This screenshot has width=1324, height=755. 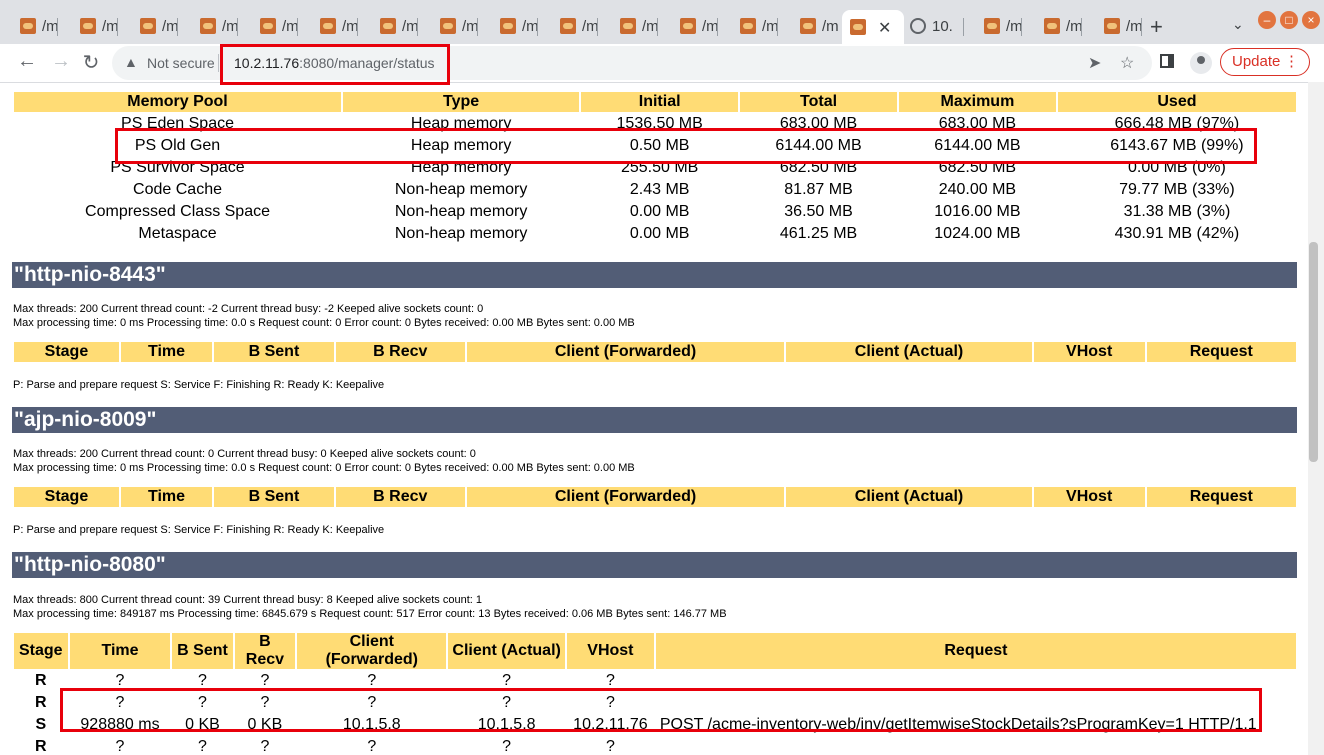 What do you see at coordinates (654, 275) in the screenshot?
I see `connector-heading: "http-nio-8443"` at bounding box center [654, 275].